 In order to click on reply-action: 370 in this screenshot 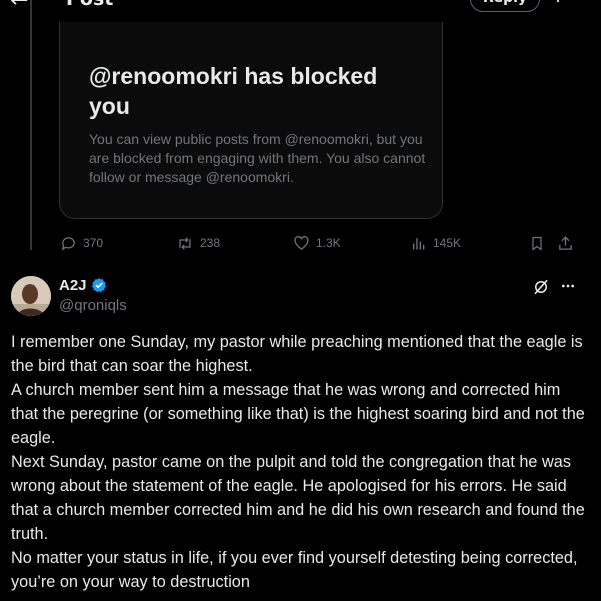, I will do `click(81, 243)`.